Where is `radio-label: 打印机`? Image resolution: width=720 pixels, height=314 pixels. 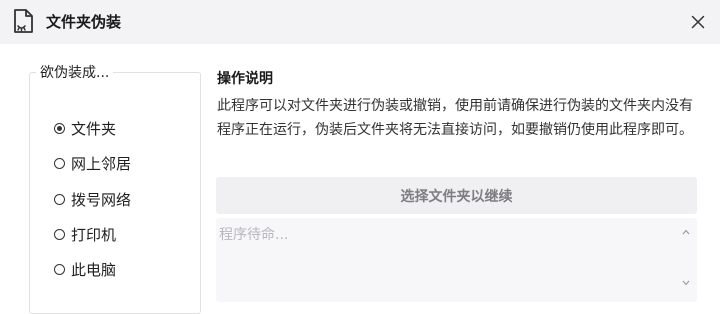
radio-label: 打印机 is located at coordinates (94, 234).